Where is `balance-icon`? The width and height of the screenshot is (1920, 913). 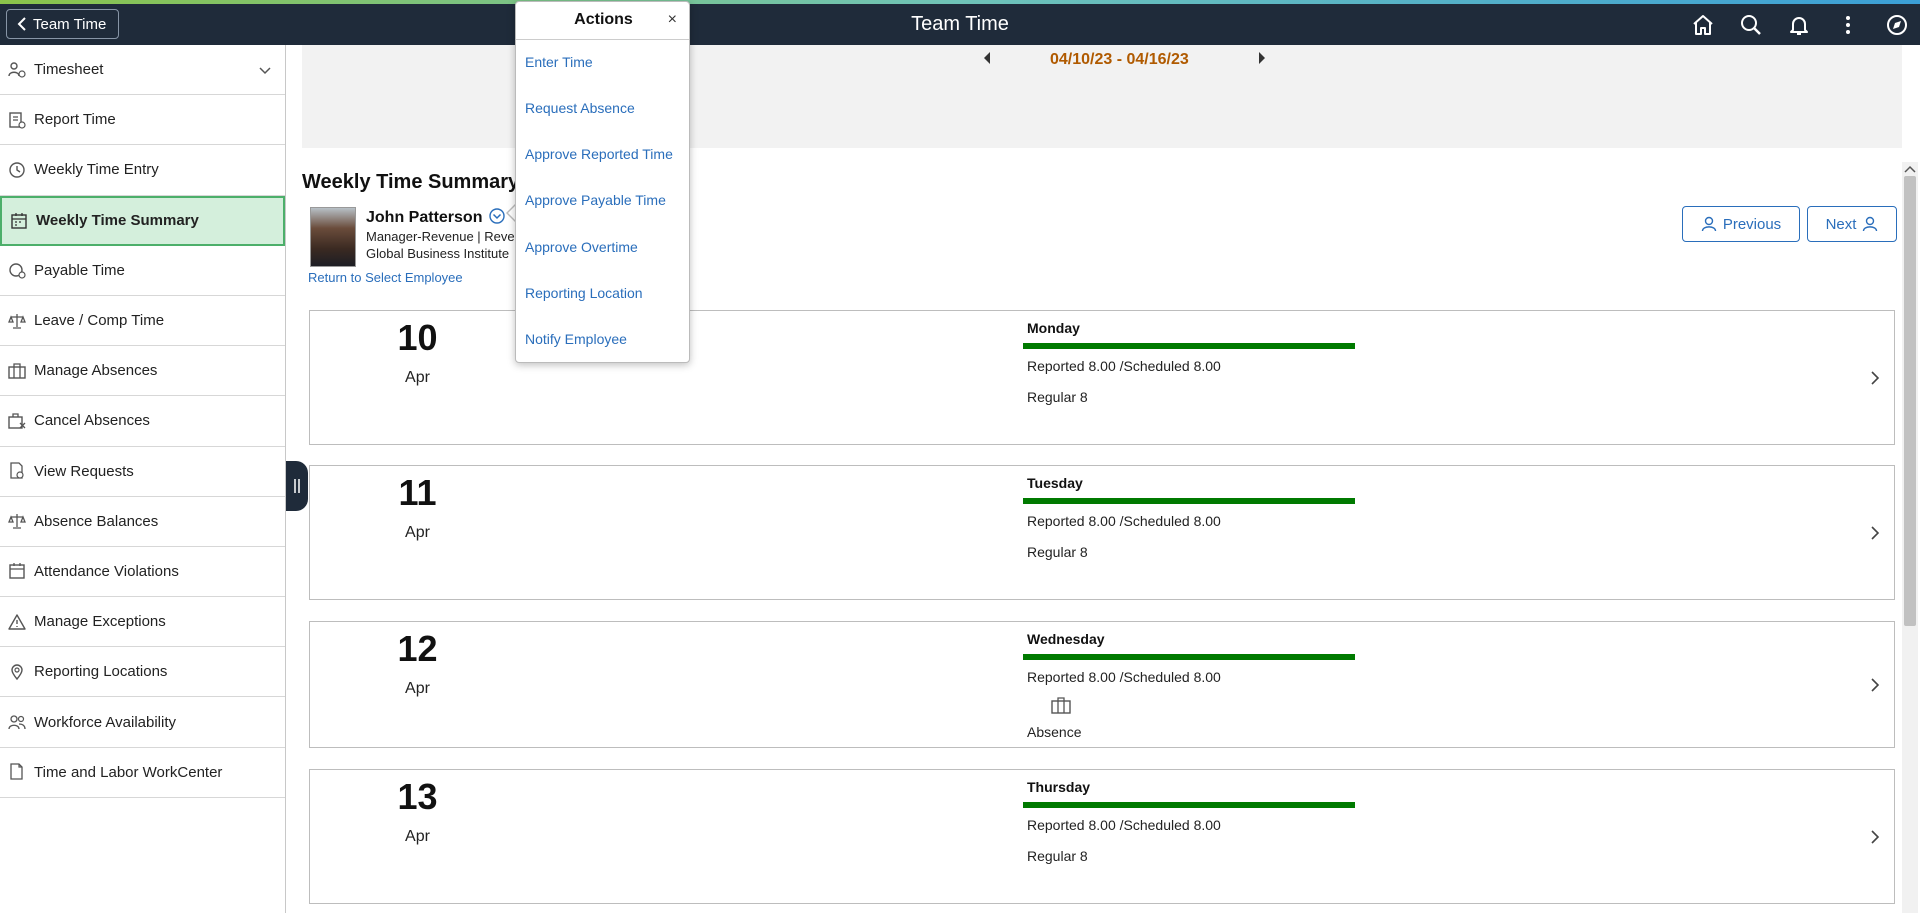
balance-icon is located at coordinates (17, 521).